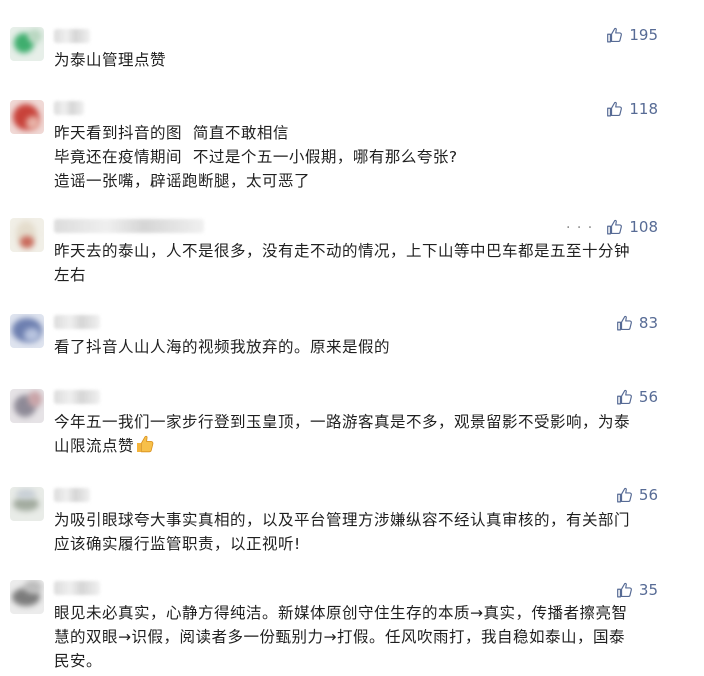 This screenshot has height=676, width=704. Describe the element at coordinates (339, 637) in the screenshot. I see `comment-line: 慧的双眼→识假，阅读者多一份甄别力→打假。任风吹雨打，我自稳如泰山，国泰` at that location.